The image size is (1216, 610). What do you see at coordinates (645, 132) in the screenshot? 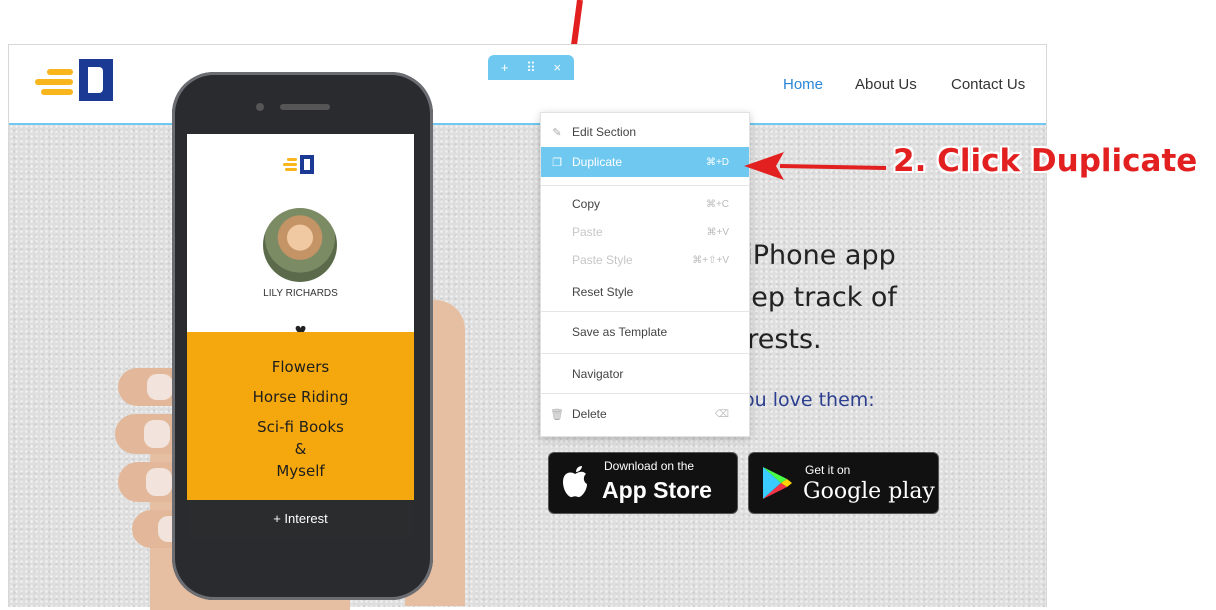
I see `menu-item-edit-section: ✎ Edit Section` at bounding box center [645, 132].